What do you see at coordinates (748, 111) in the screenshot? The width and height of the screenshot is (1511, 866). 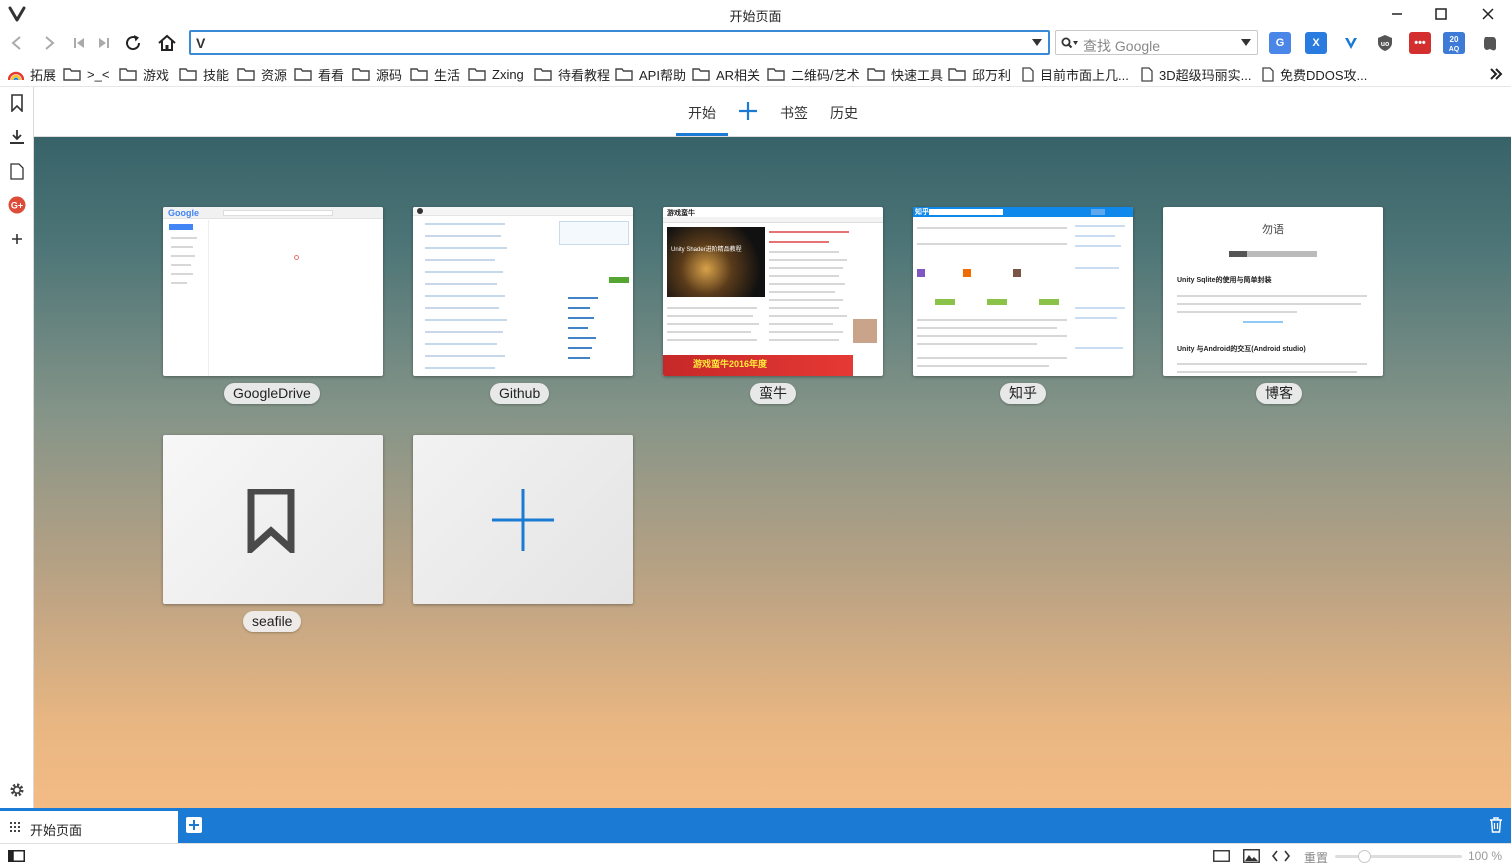 I see `add-speed-dial-icon` at bounding box center [748, 111].